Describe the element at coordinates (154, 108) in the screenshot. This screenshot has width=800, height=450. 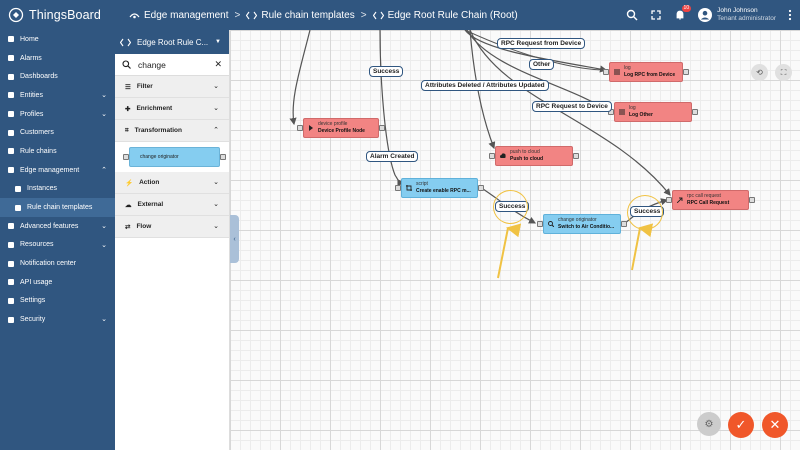
I see `section-label: Enrichment` at that location.